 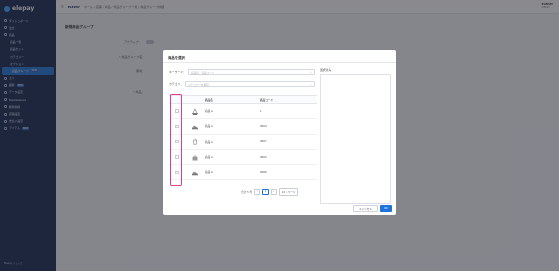 What do you see at coordinates (243, 173) in the screenshot?
I see `table-row: 商品 A 0006` at bounding box center [243, 173].